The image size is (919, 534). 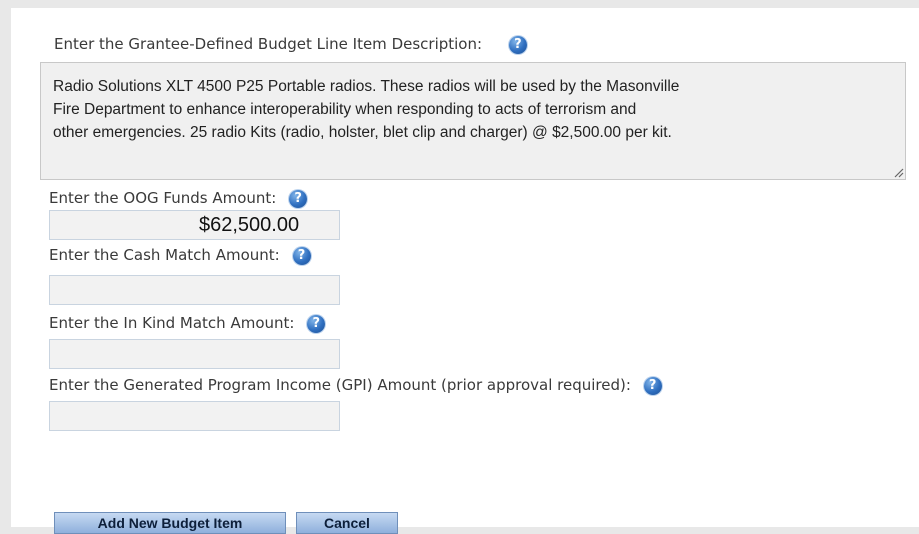 I want to click on inkind-match-input, so click(x=194, y=354).